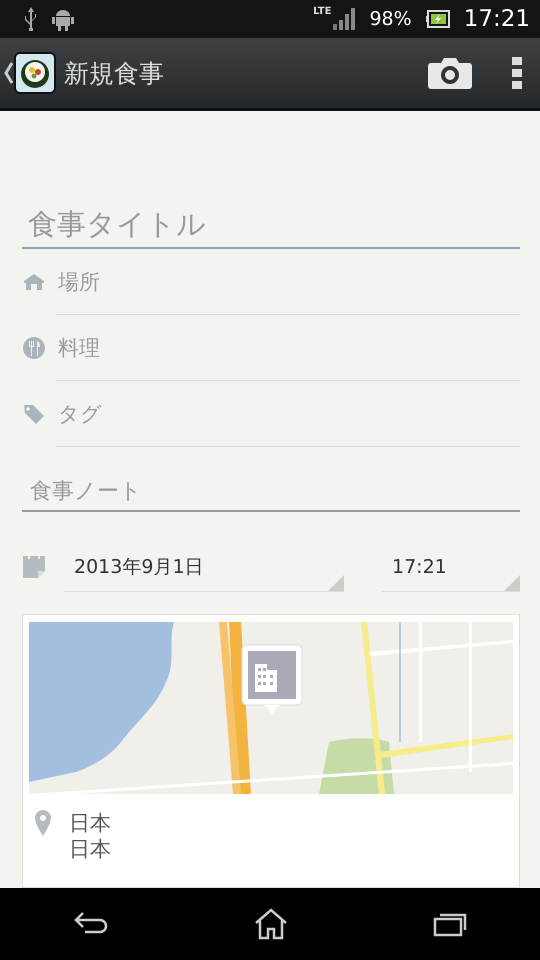 The image size is (540, 960). I want to click on overflow-menu-icon, so click(517, 73).